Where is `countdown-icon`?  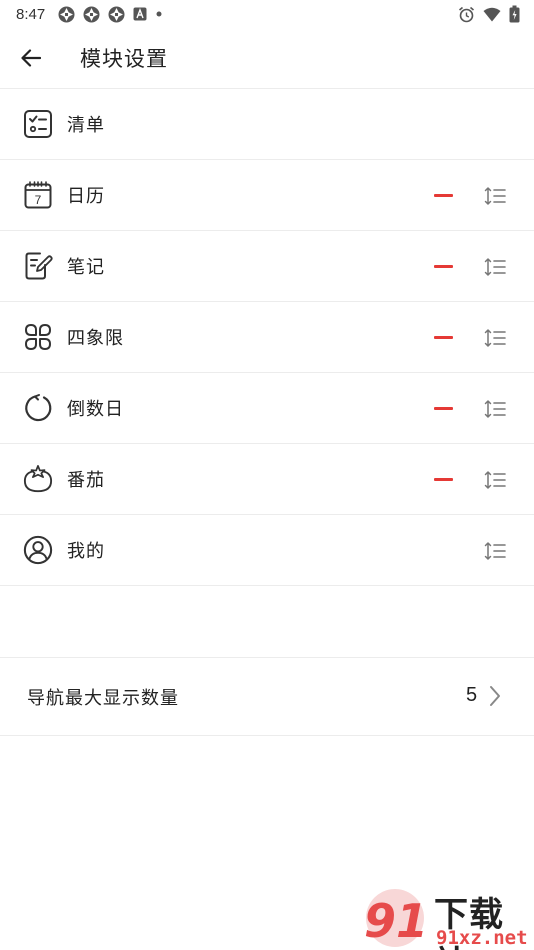
countdown-icon is located at coordinates (38, 408).